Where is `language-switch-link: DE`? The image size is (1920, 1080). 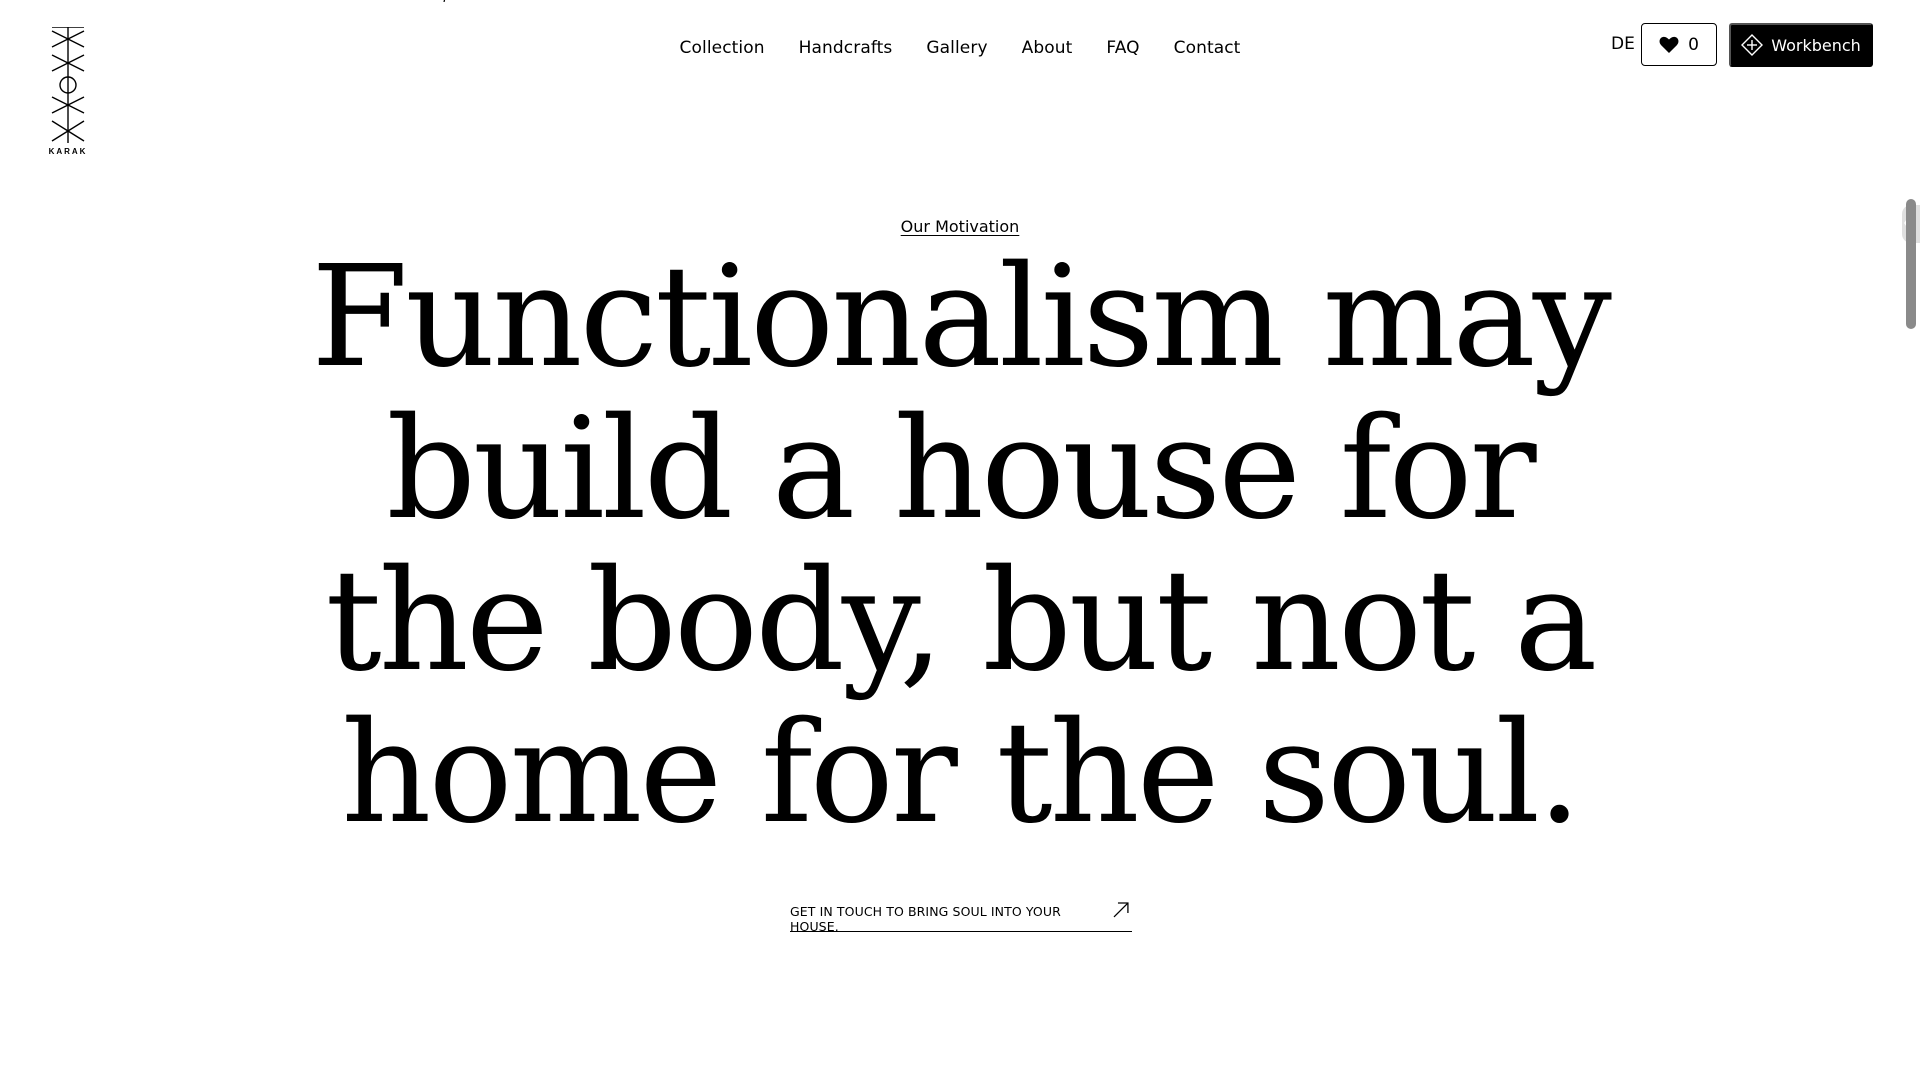 language-switch-link: DE is located at coordinates (1623, 44).